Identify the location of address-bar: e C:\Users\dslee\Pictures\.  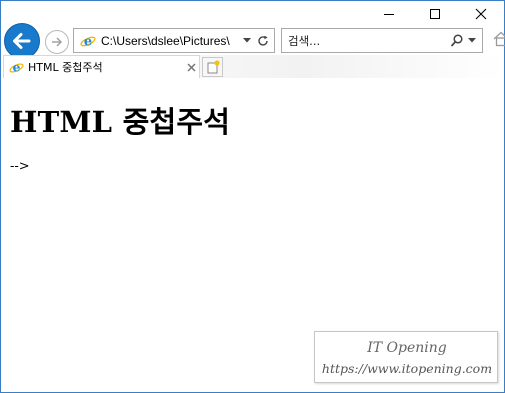
(174, 40).